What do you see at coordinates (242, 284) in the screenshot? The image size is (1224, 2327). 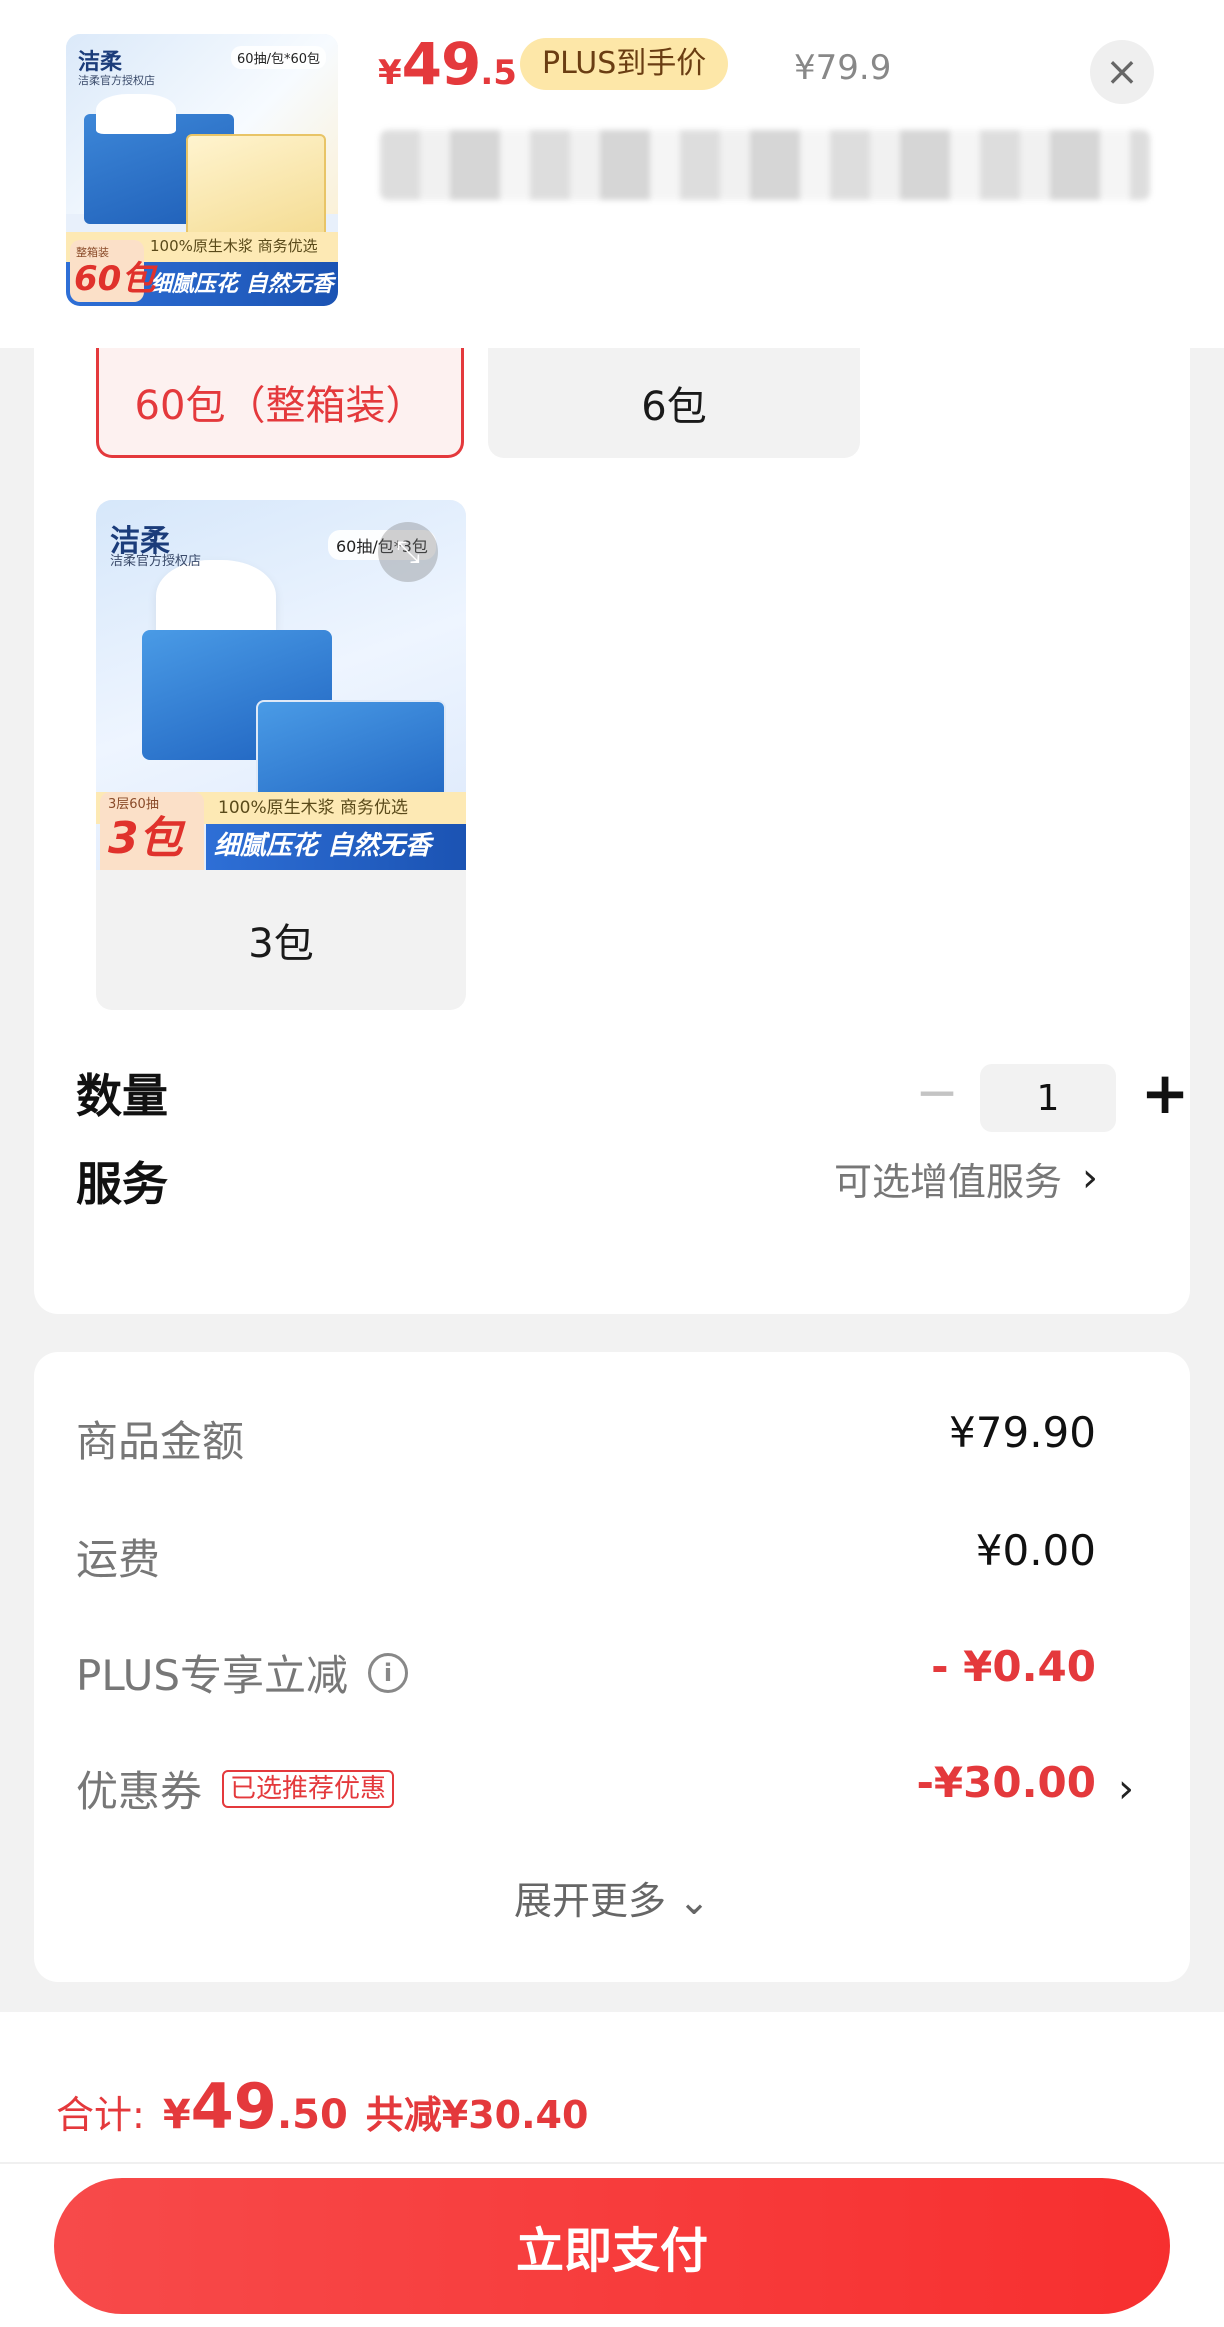 I see `thumbnail-banner-text: 细腻压花 自然无香` at bounding box center [242, 284].